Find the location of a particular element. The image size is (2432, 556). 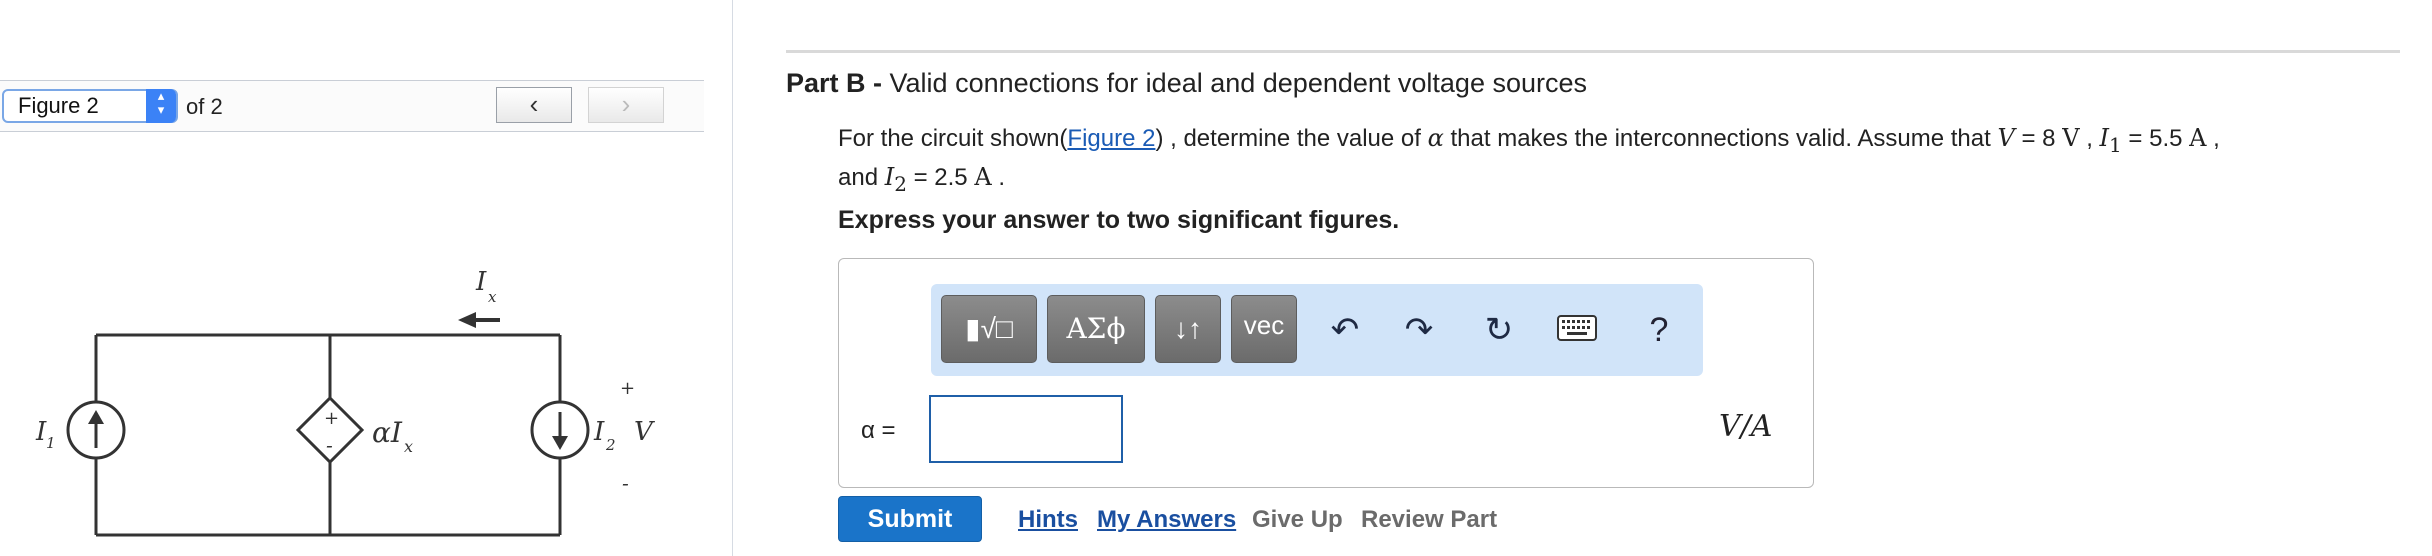

greek-symbols-button: ΑΣϕ is located at coordinates (1096, 329).